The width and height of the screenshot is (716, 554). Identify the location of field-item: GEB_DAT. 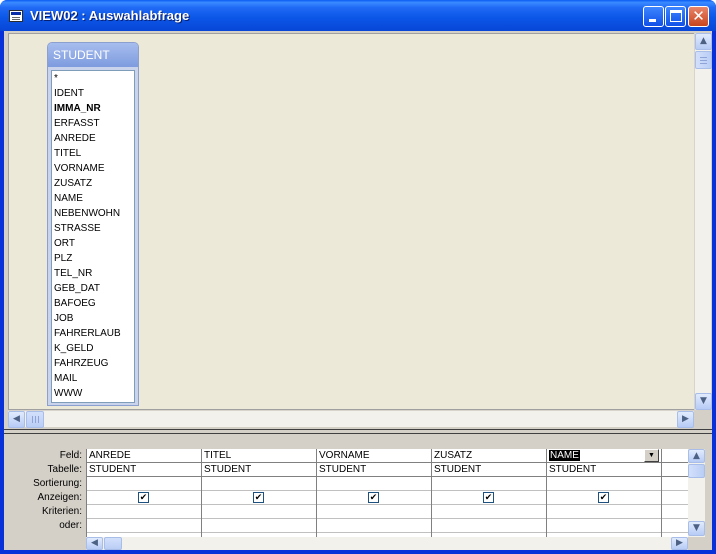
(93, 288).